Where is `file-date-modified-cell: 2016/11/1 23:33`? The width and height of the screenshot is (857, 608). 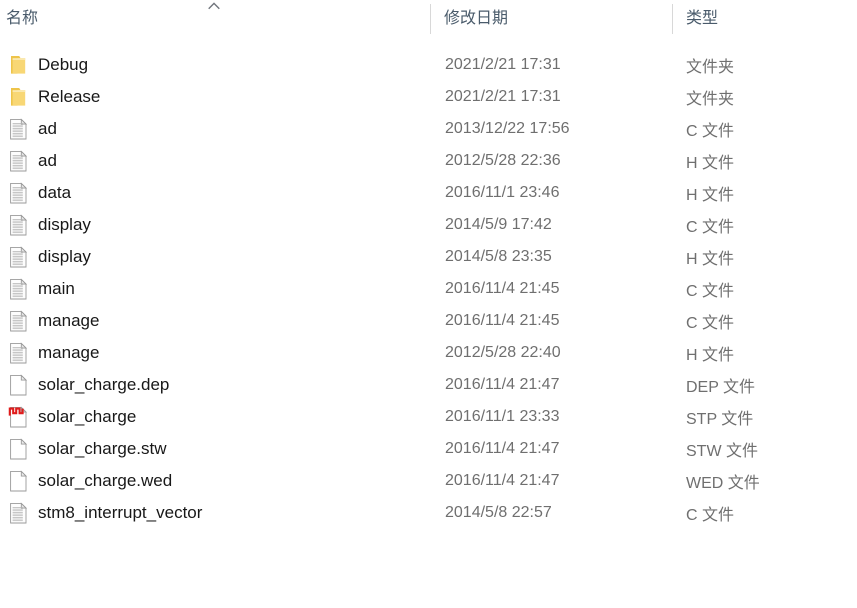
file-date-modified-cell: 2016/11/1 23:33 is located at coordinates (557, 417).